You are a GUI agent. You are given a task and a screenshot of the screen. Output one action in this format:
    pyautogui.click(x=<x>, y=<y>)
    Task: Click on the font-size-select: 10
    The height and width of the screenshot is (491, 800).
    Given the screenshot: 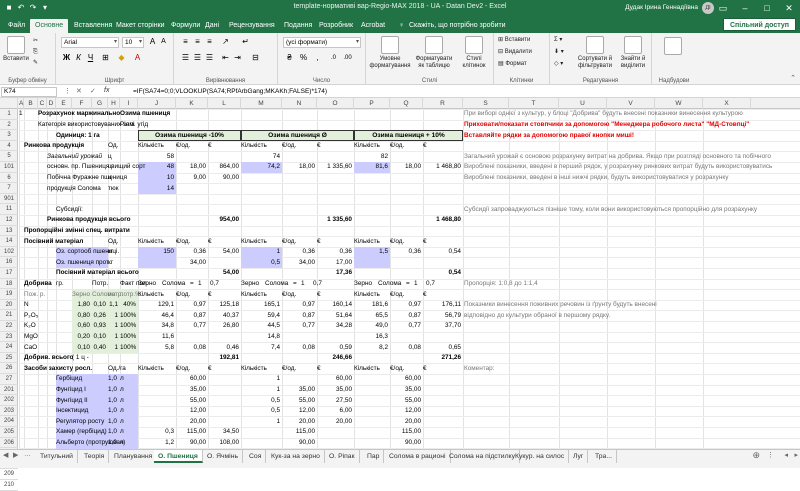 What is the action you would take?
    pyautogui.click(x=133, y=42)
    